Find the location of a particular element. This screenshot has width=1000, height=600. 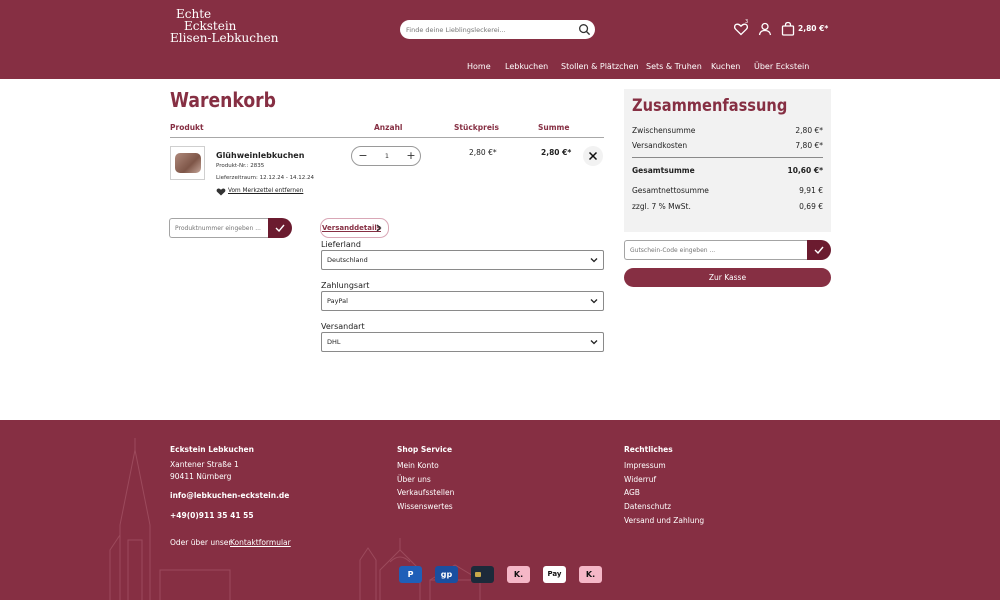

shipping-method-value: DHL is located at coordinates (334, 342).